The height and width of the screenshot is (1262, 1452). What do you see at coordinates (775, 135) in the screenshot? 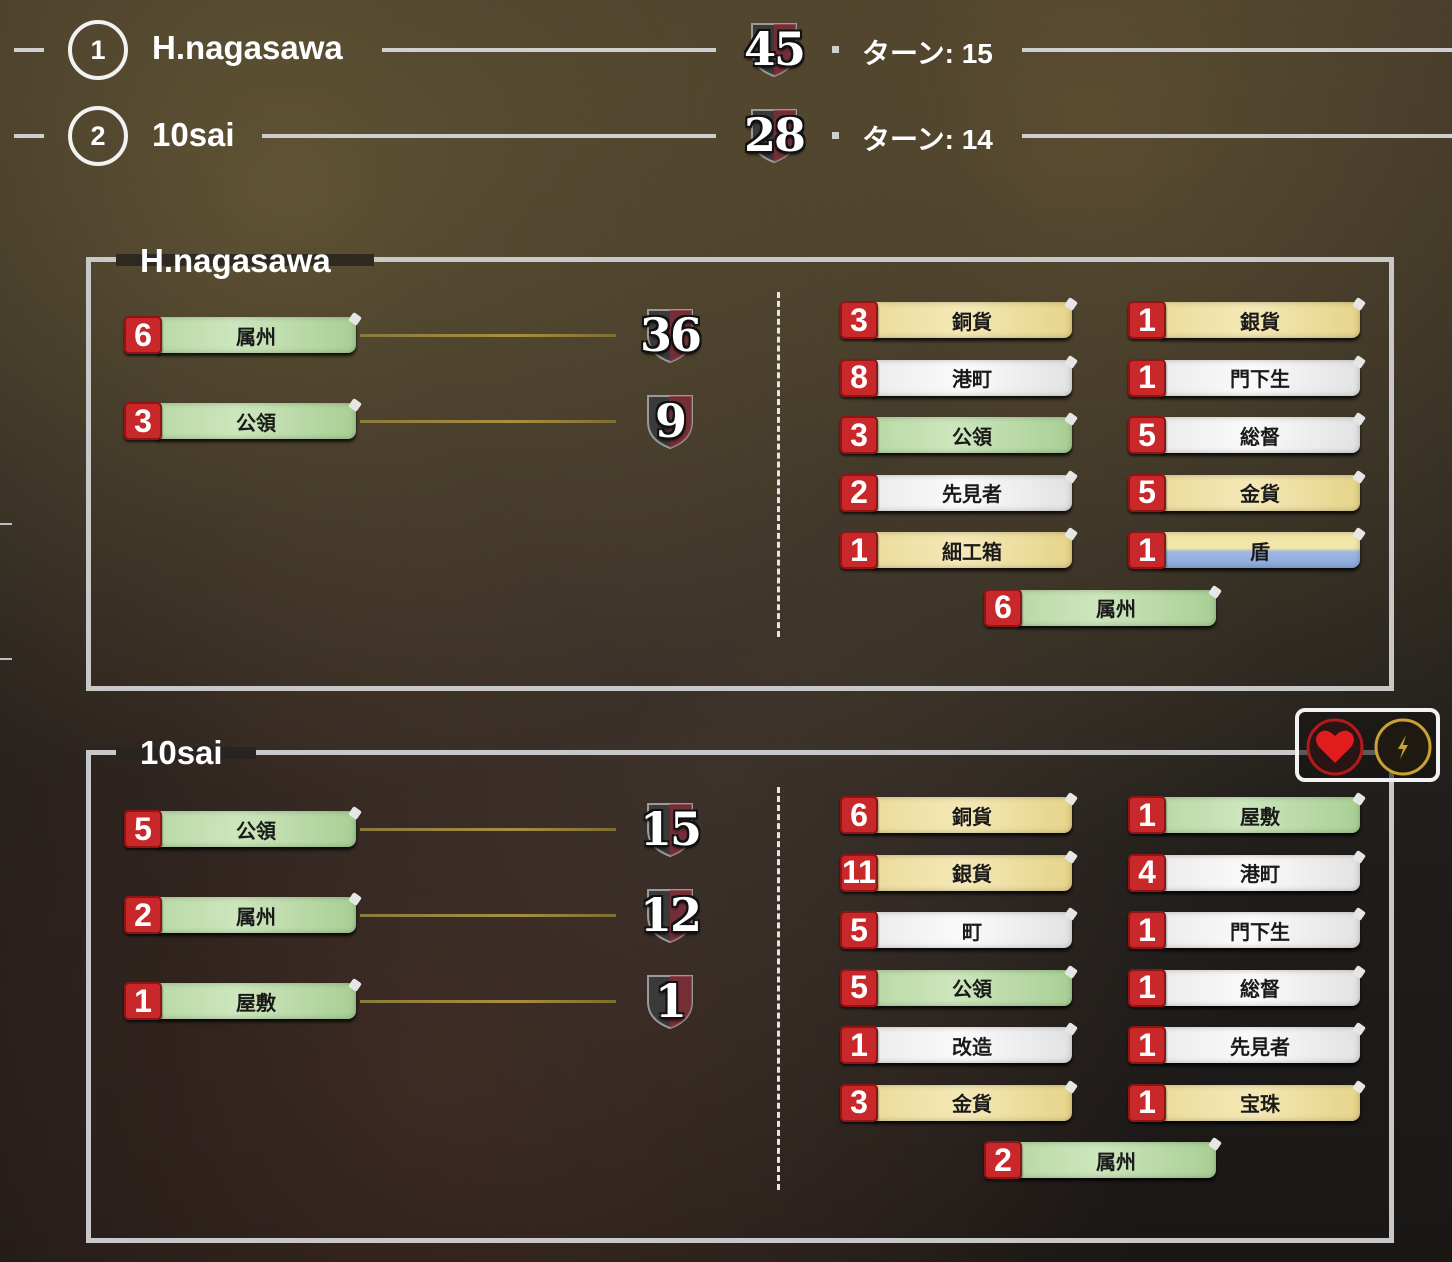
I see `total-score: 28` at bounding box center [775, 135].